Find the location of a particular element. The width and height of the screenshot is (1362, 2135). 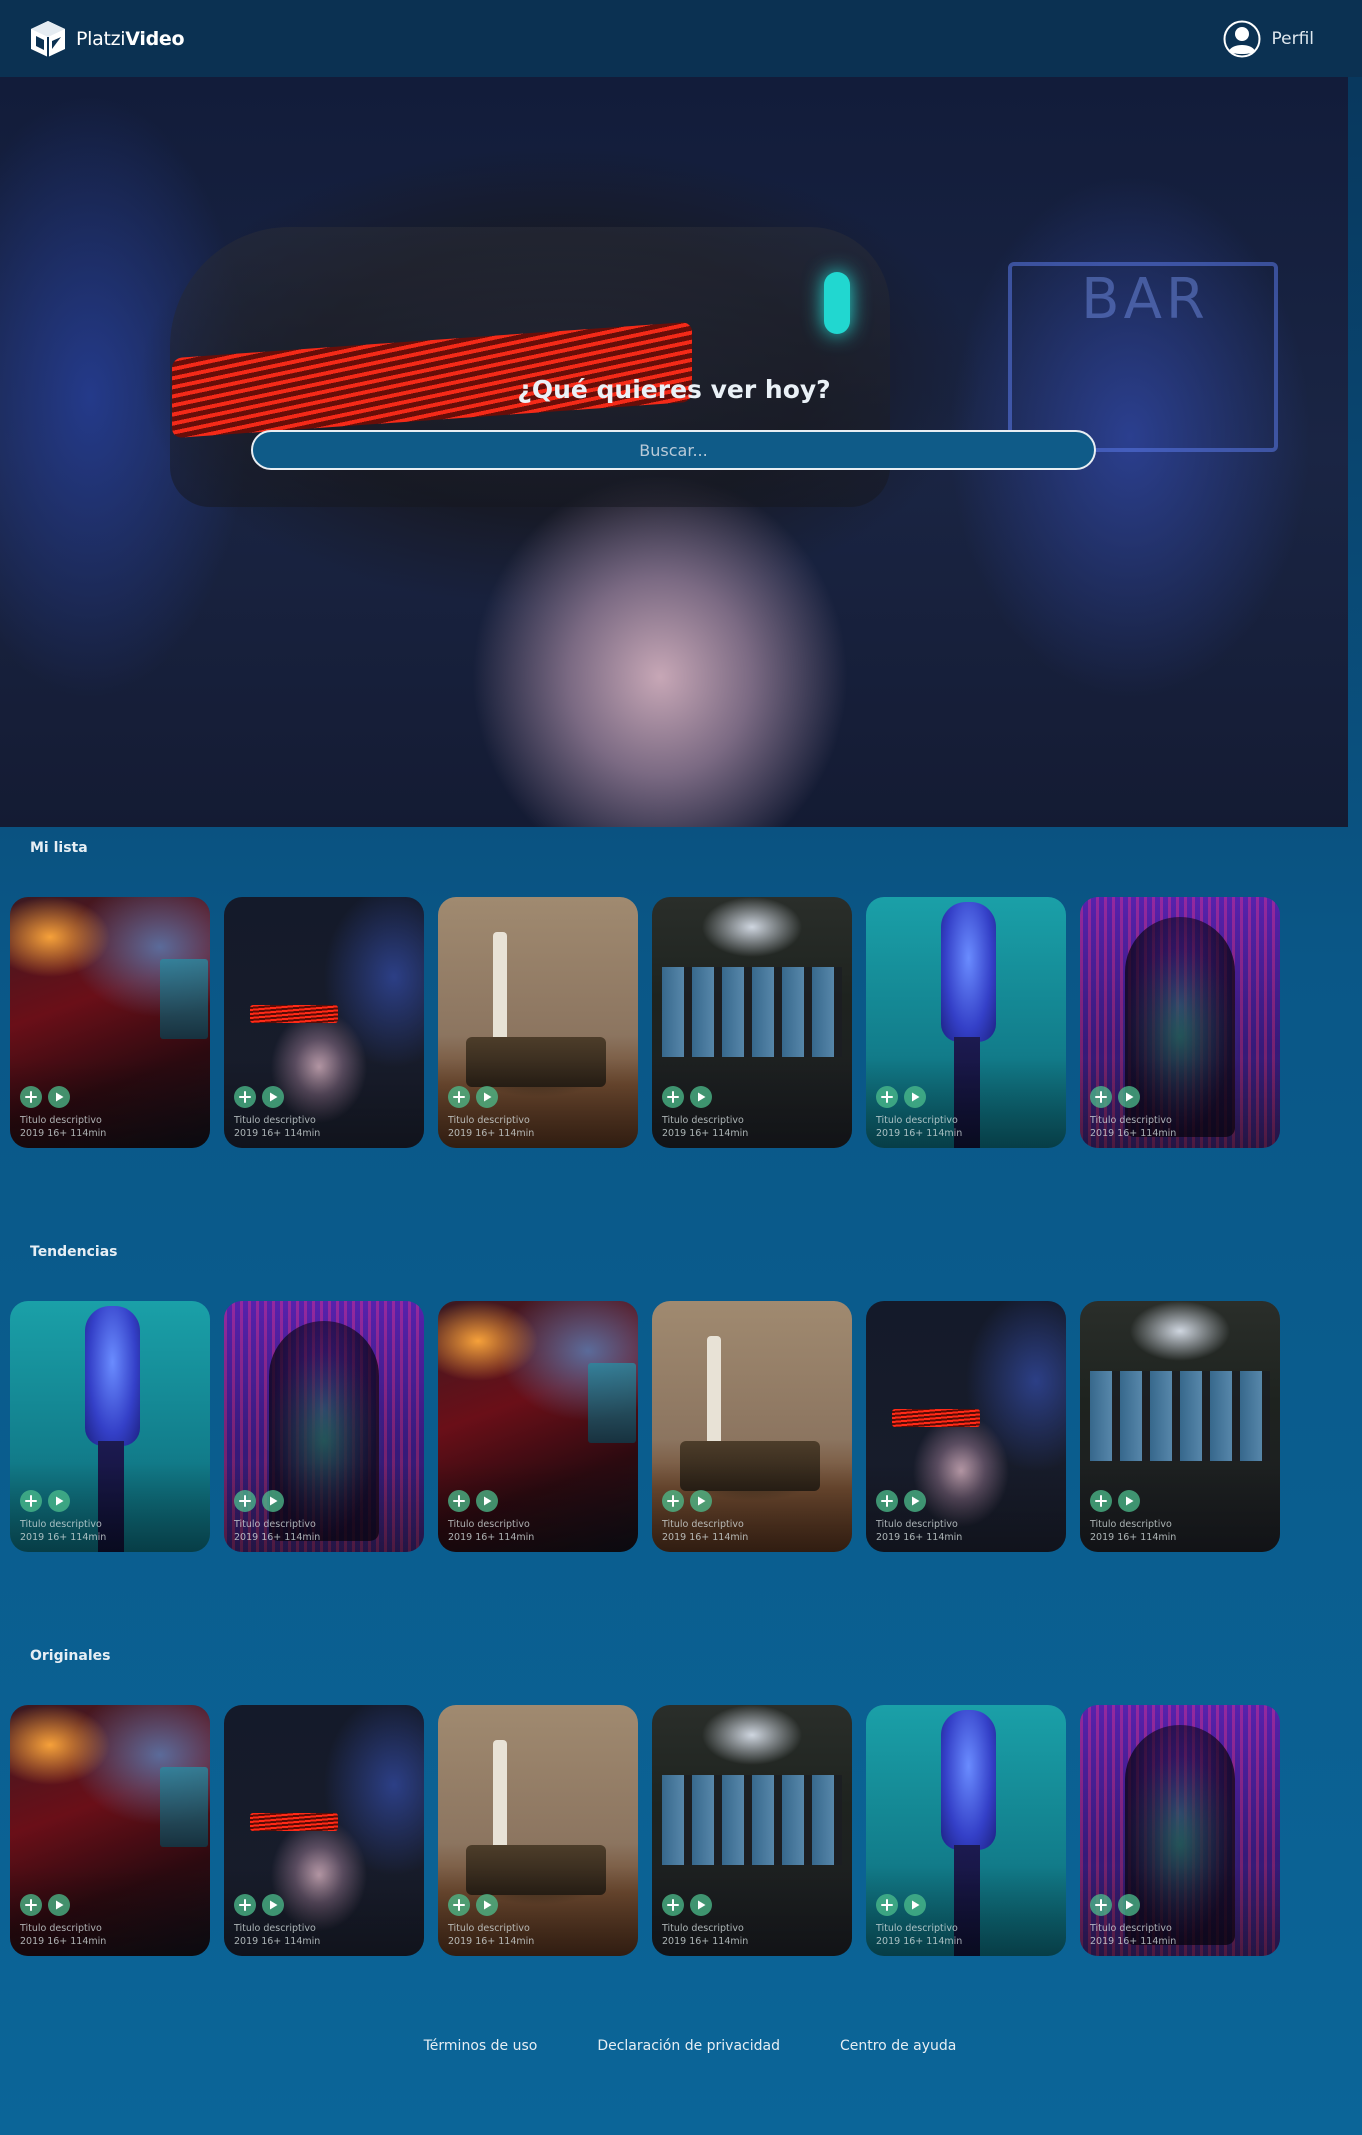

brand-logo: PlatziVideo is located at coordinates (106, 39).